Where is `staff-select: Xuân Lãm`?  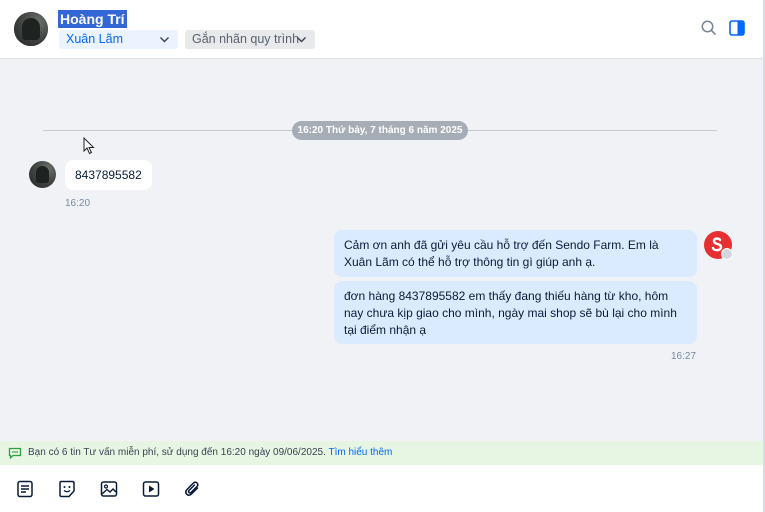
staff-select: Xuân Lãm is located at coordinates (118, 39).